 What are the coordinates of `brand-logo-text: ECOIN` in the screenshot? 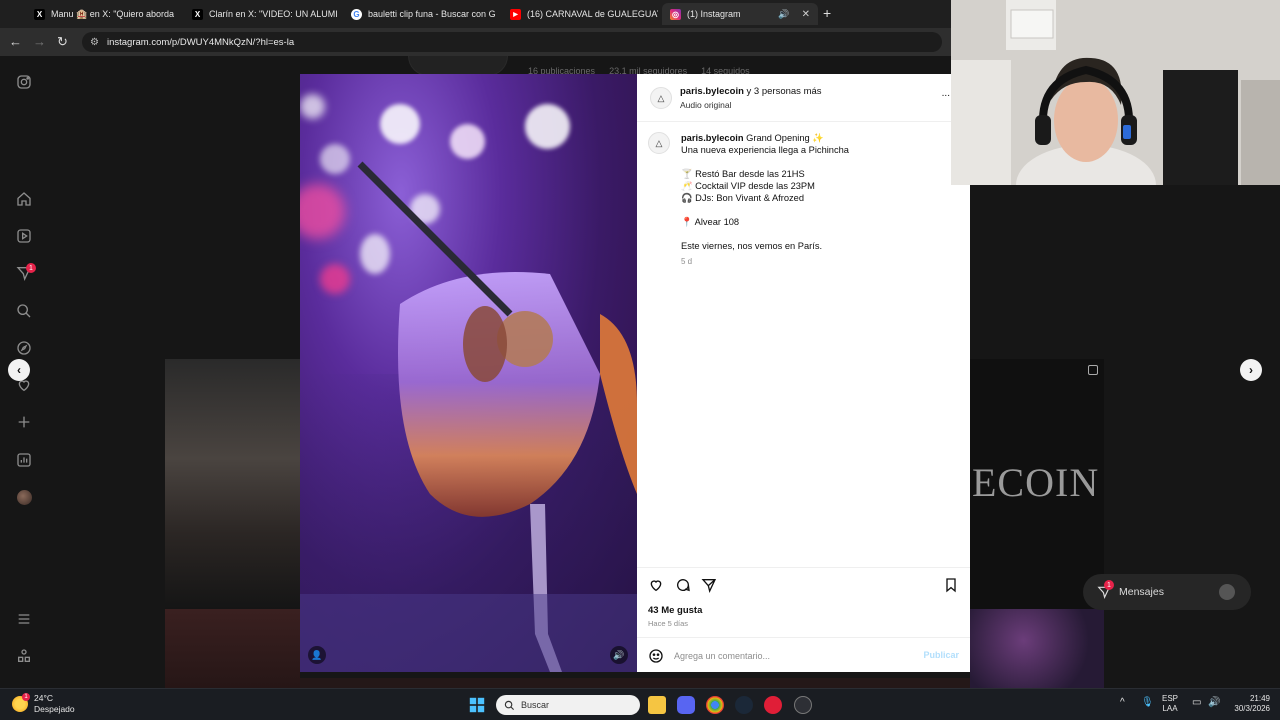 It's located at (1036, 482).